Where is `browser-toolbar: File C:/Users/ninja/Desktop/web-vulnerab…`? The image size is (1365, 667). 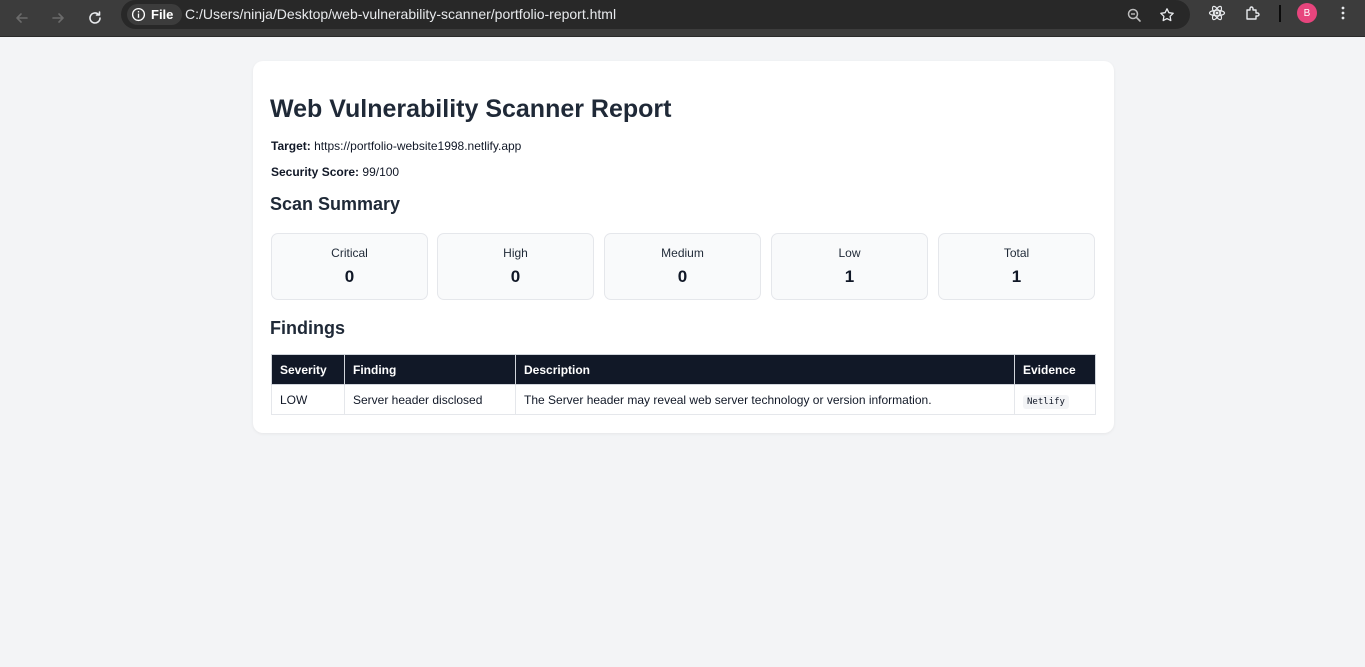
browser-toolbar: File C:/Users/ninja/Desktop/web-vulnerab… is located at coordinates (682, 18).